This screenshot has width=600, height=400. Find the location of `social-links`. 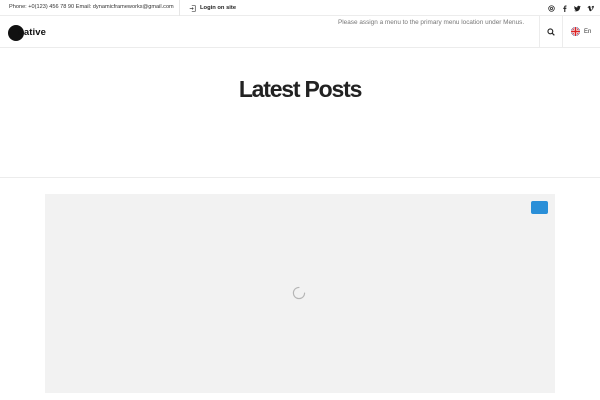

social-links is located at coordinates (568, 8).